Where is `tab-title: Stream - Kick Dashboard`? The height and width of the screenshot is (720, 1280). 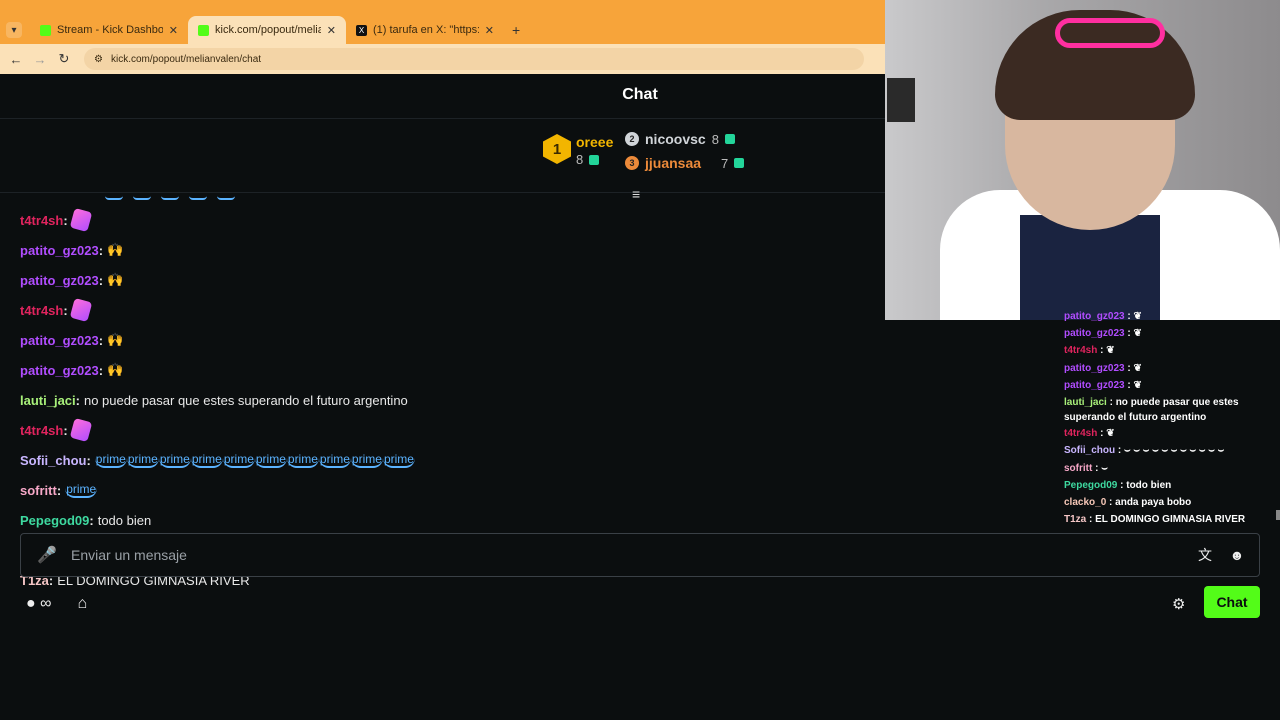
tab-title: Stream - Kick Dashboard is located at coordinates (110, 30).